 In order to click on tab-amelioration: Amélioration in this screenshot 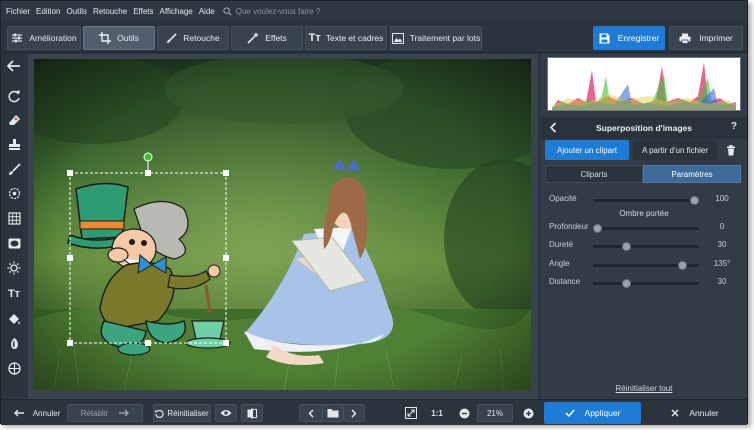, I will do `click(44, 38)`.